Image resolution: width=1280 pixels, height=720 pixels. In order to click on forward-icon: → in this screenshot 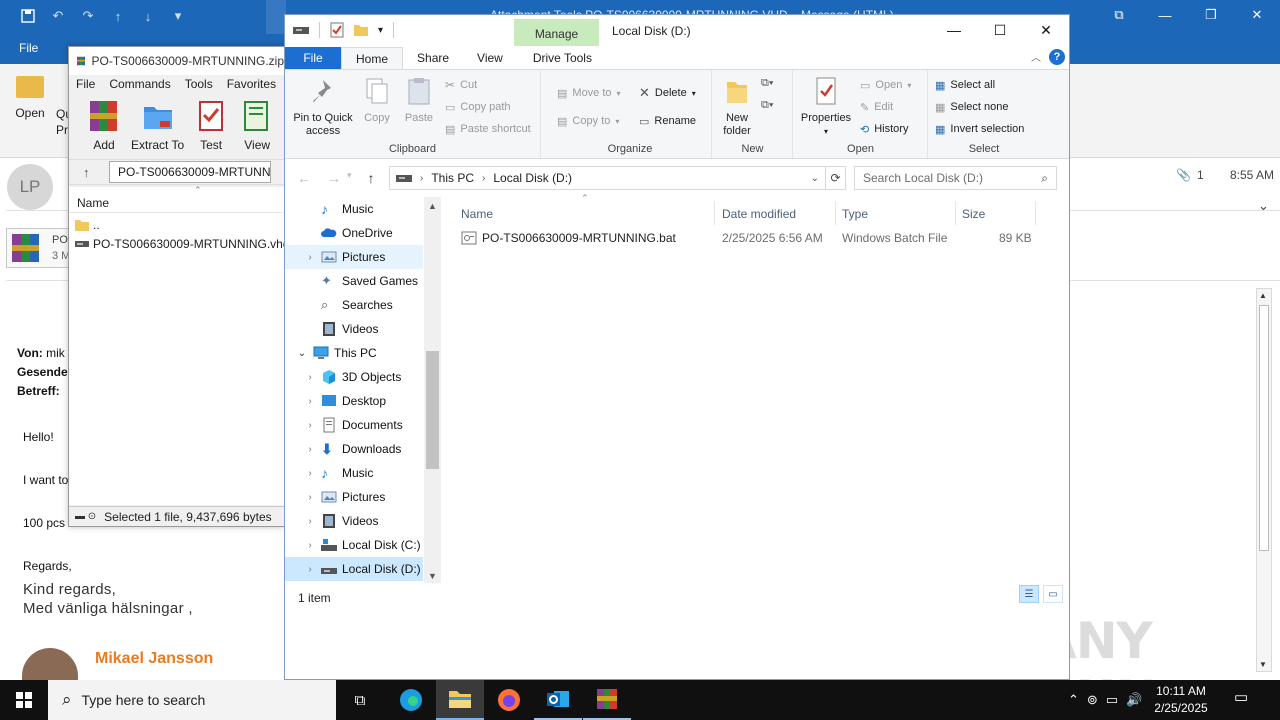, I will do `click(334, 178)`.